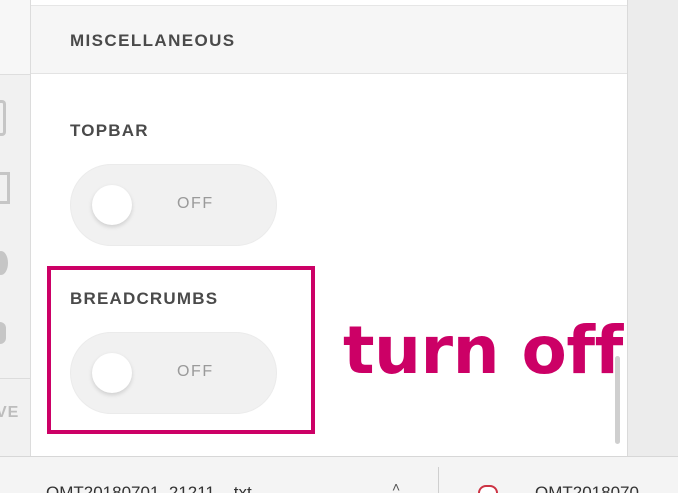 This screenshot has height=493, width=678. I want to click on annotation-highlight-box, so click(181, 350).